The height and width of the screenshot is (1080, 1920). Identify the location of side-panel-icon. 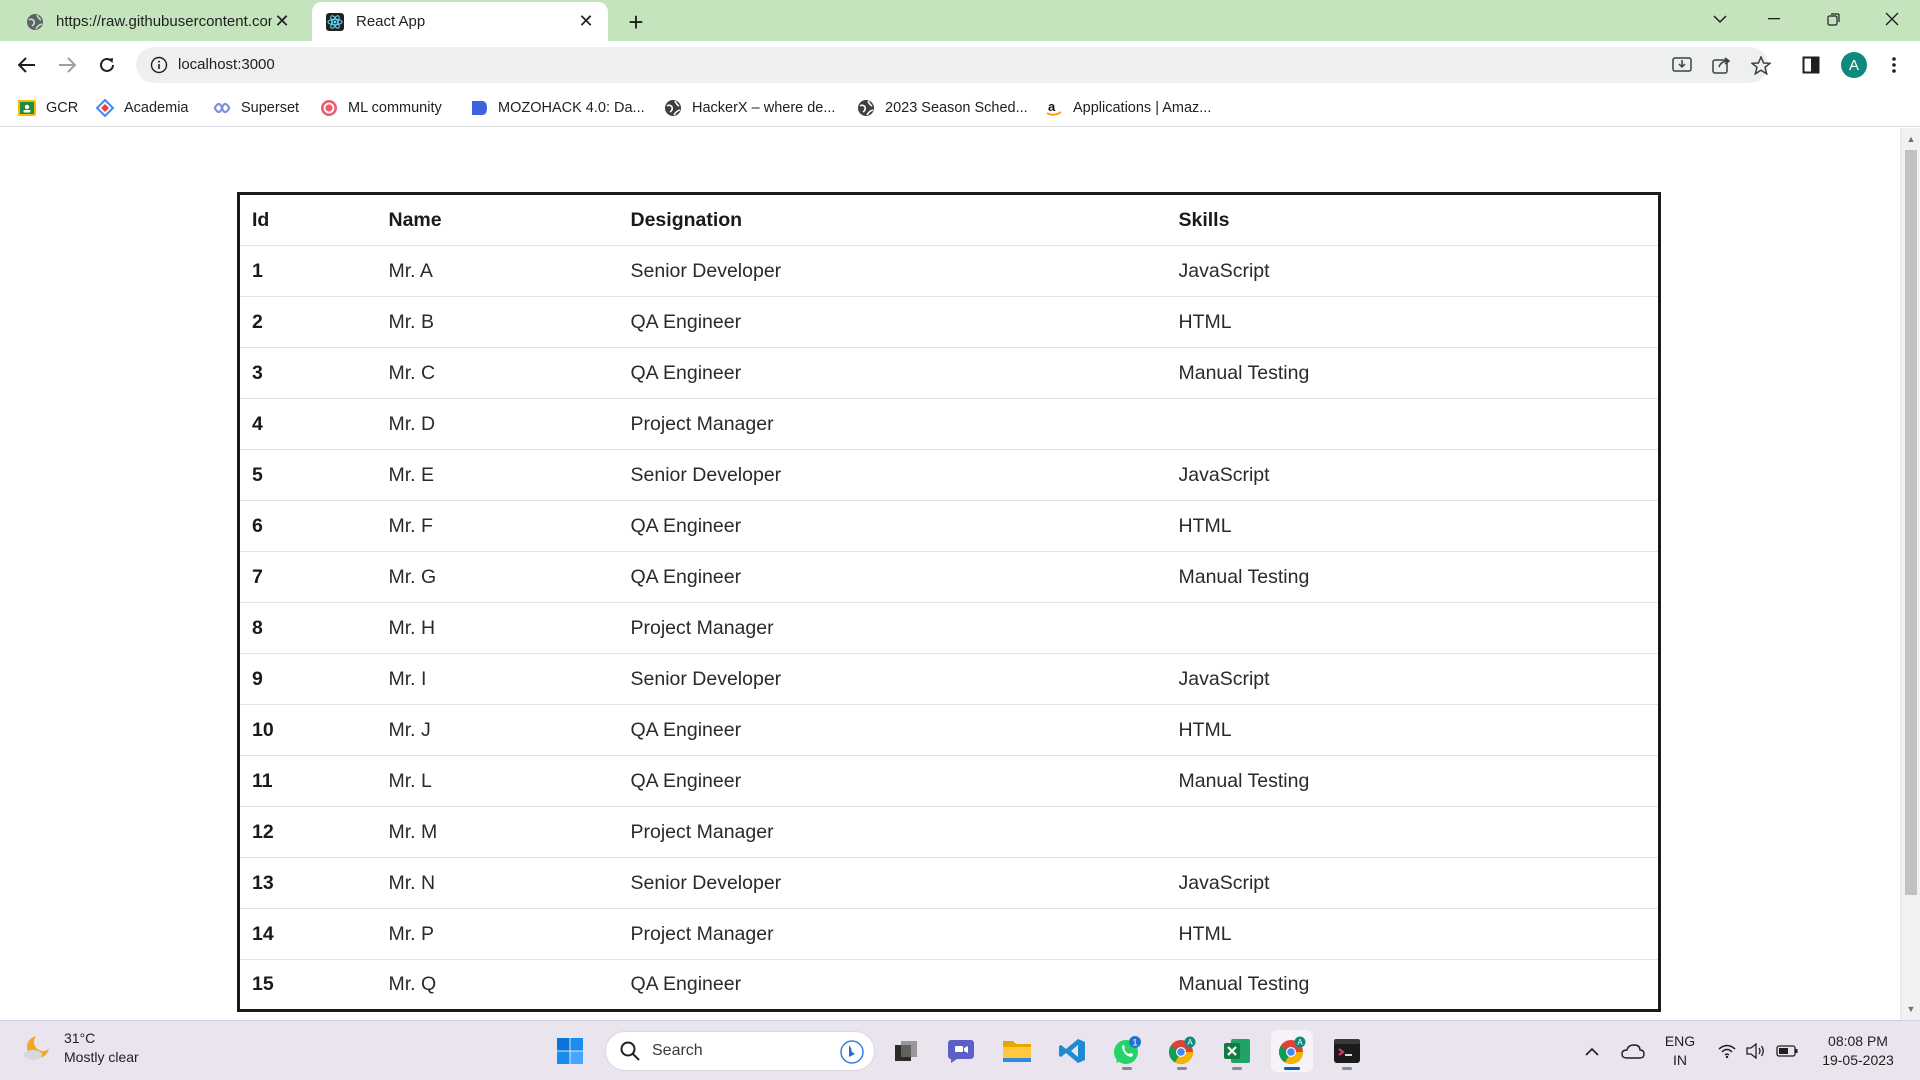
(1811, 65).